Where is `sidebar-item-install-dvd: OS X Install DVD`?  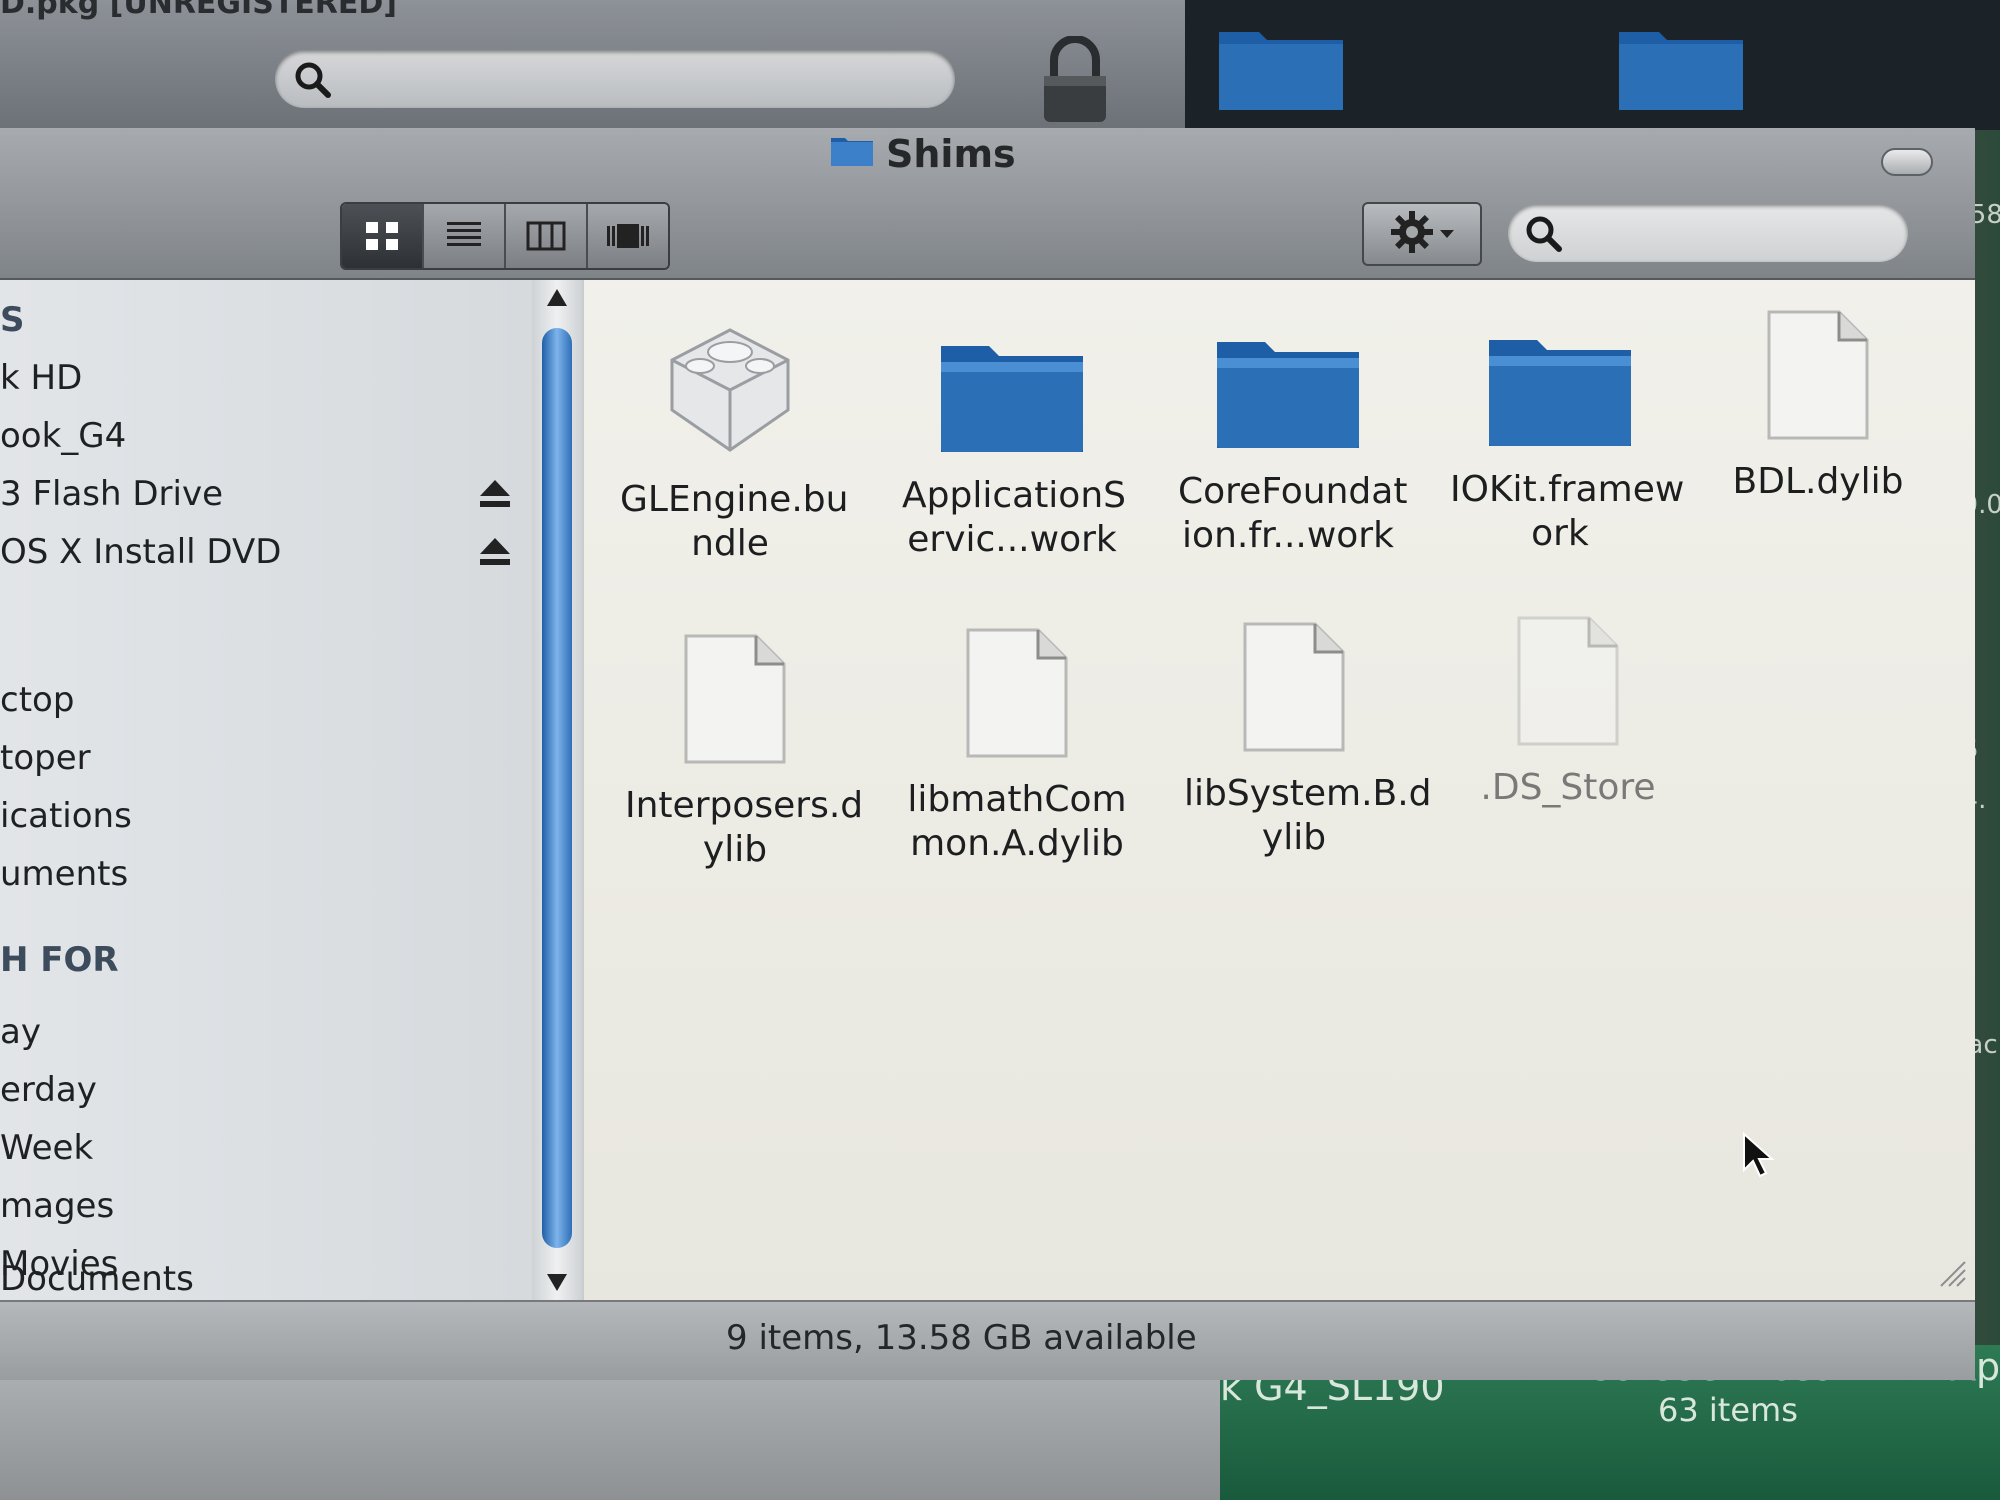 sidebar-item-install-dvd: OS X Install DVD is located at coordinates (140, 552).